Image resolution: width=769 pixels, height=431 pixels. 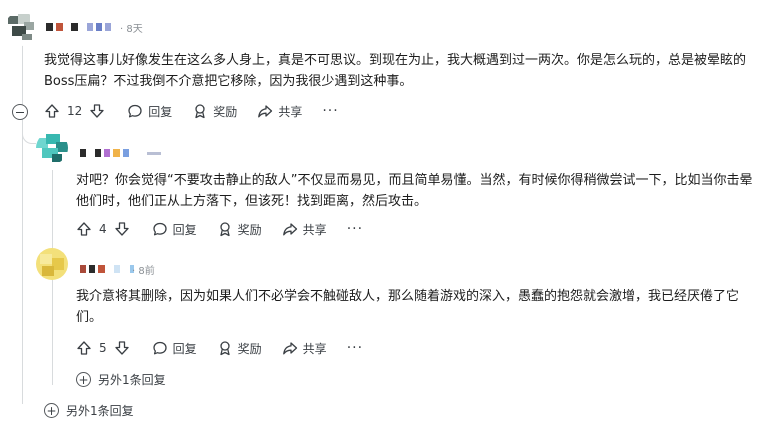 What do you see at coordinates (20, 112) in the screenshot?
I see `collapse-thread-button` at bounding box center [20, 112].